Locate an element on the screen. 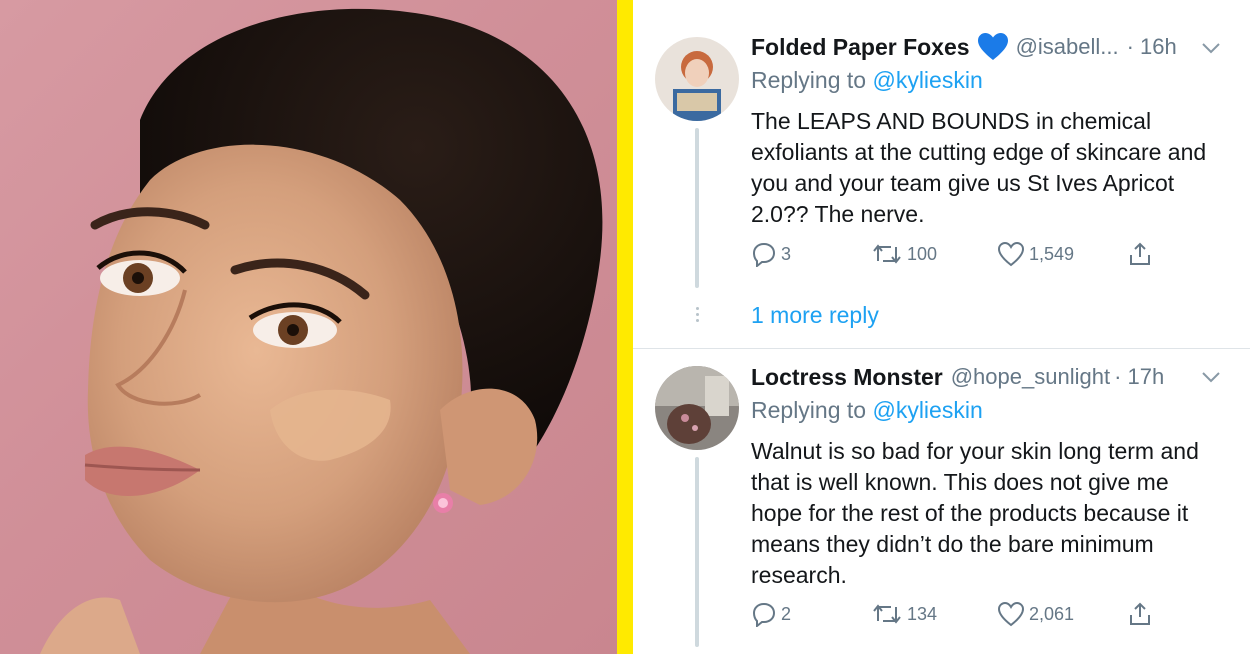 Image resolution: width=1250 pixels, height=654 pixels. like-button: 2,061 is located at coordinates (1035, 614).